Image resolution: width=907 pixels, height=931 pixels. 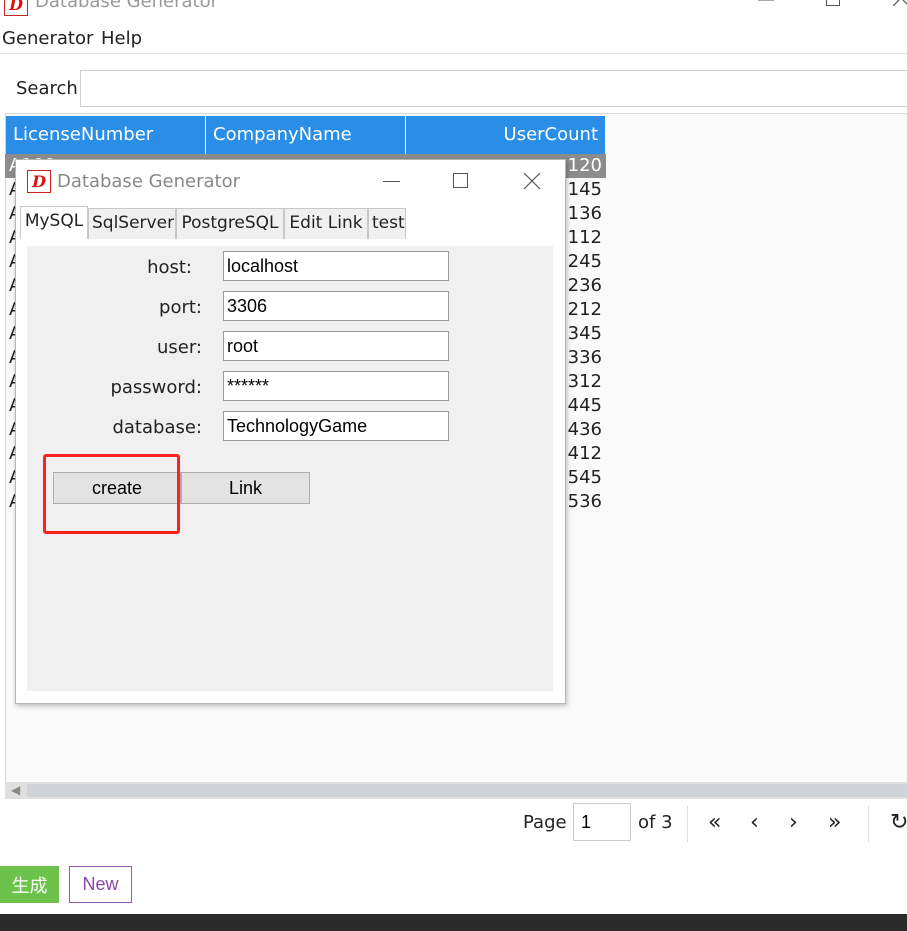 What do you see at coordinates (766, 2) in the screenshot?
I see `minimize-icon` at bounding box center [766, 2].